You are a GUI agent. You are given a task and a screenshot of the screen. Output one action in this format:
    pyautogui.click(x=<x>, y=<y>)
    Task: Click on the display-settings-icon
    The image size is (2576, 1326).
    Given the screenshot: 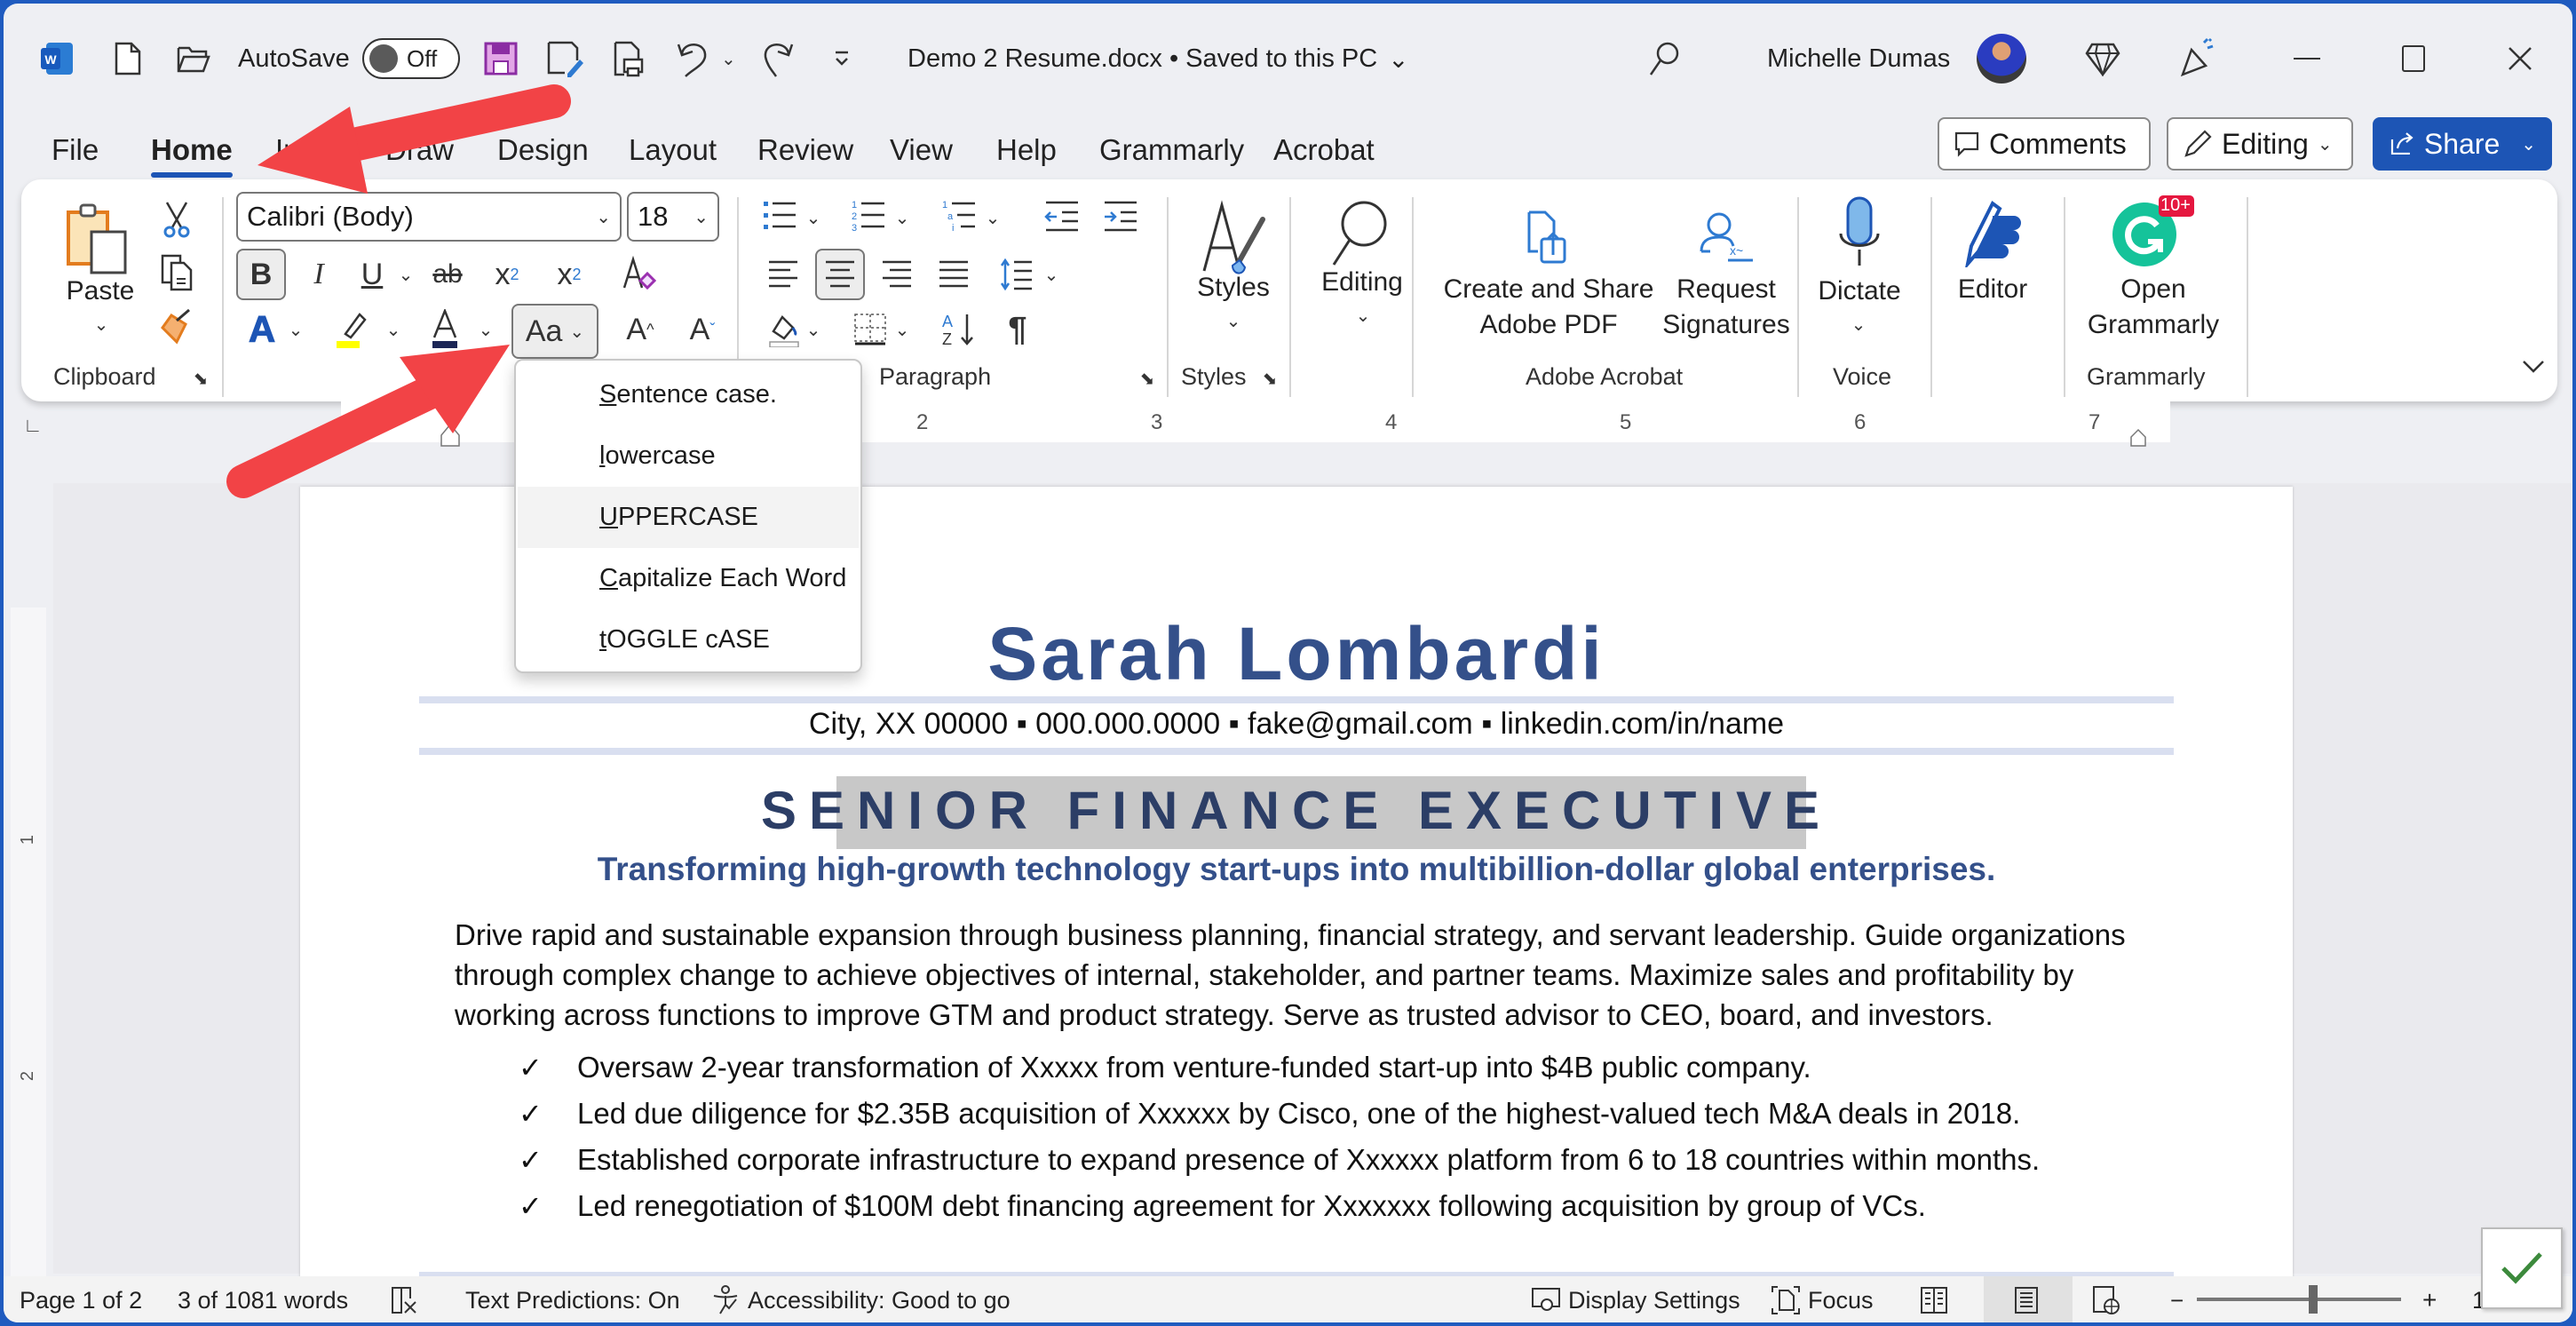 What is the action you would take?
    pyautogui.click(x=1546, y=1299)
    